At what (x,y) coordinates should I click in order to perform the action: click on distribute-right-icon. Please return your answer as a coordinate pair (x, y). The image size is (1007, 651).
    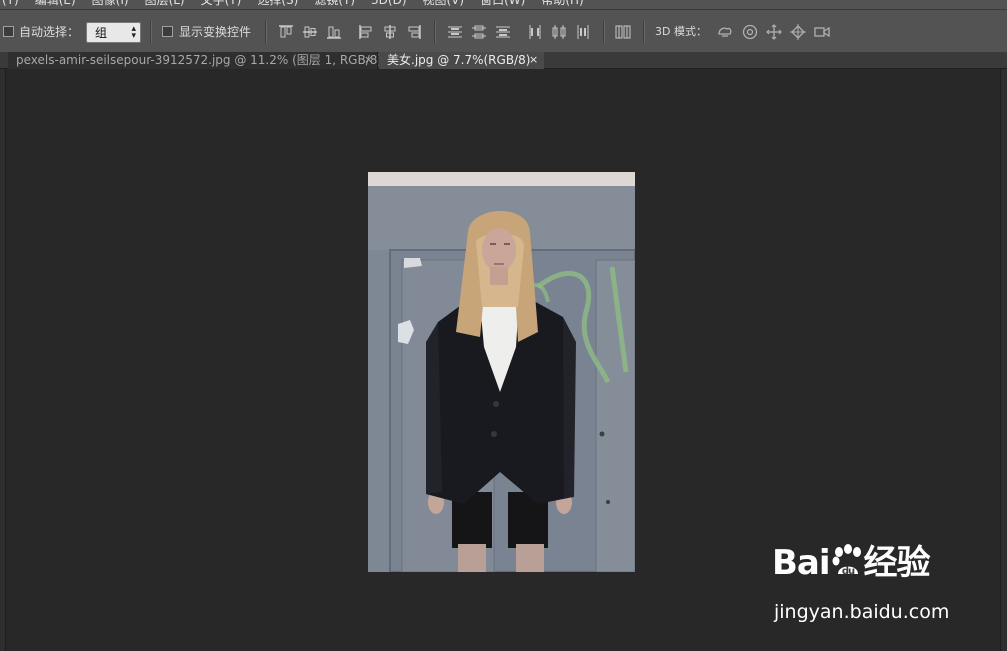
    Looking at the image, I should click on (583, 32).